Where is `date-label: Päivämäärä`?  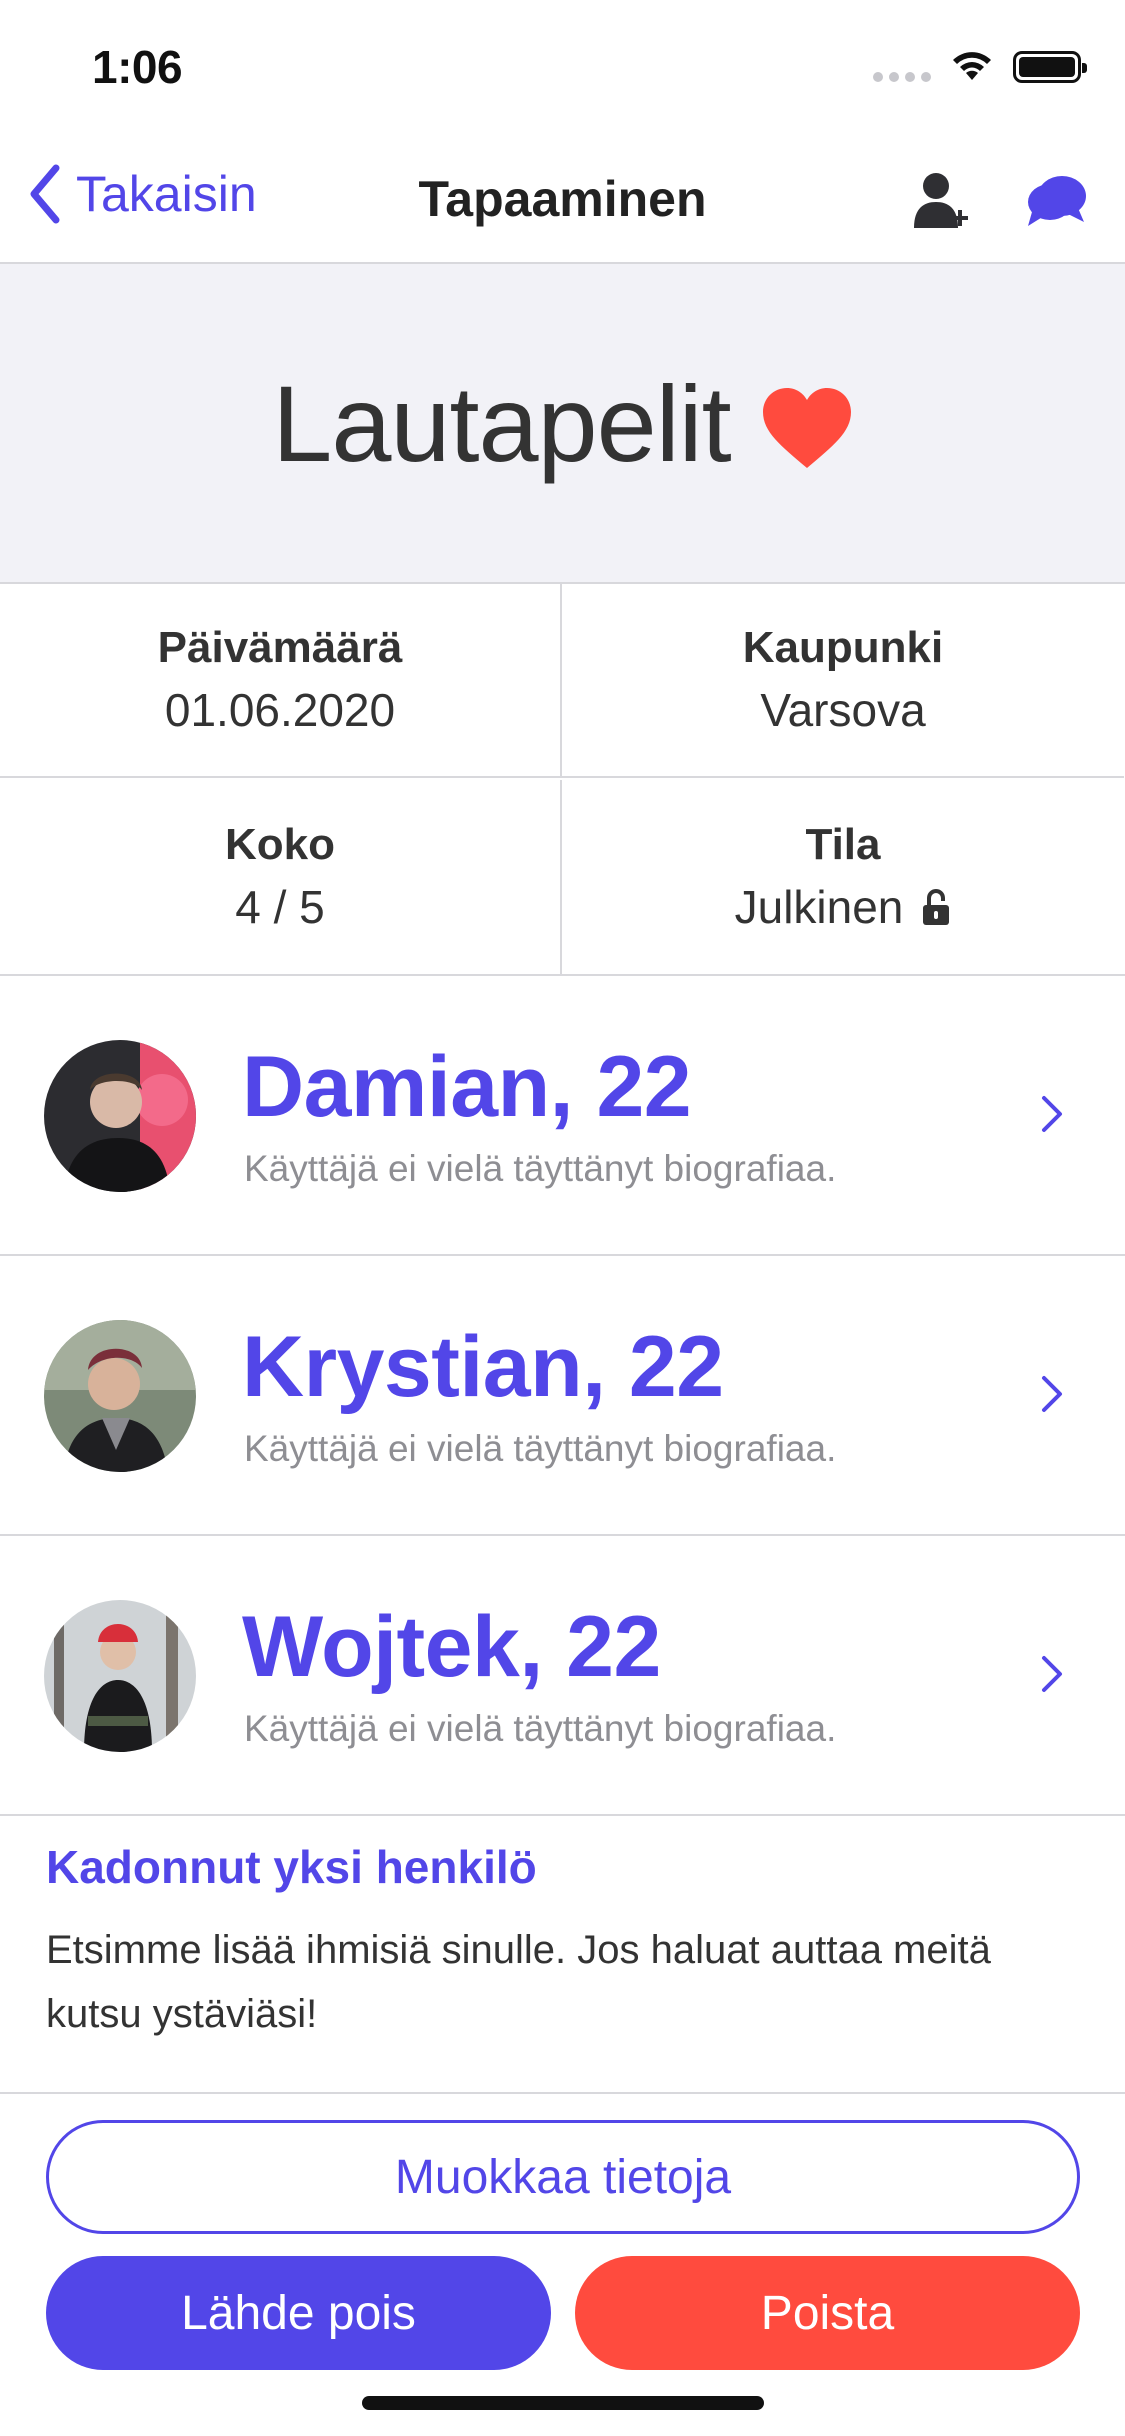
date-label: Päivämäärä is located at coordinates (280, 647).